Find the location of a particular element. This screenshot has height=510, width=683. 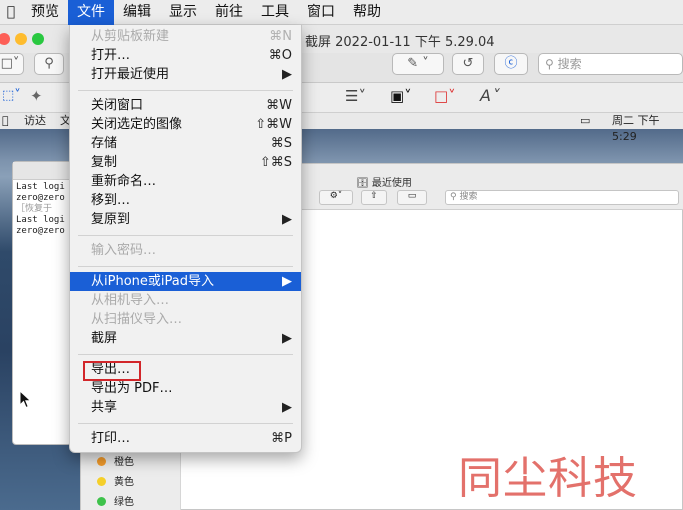

shot-share-icon: ⇧ is located at coordinates (374, 197).